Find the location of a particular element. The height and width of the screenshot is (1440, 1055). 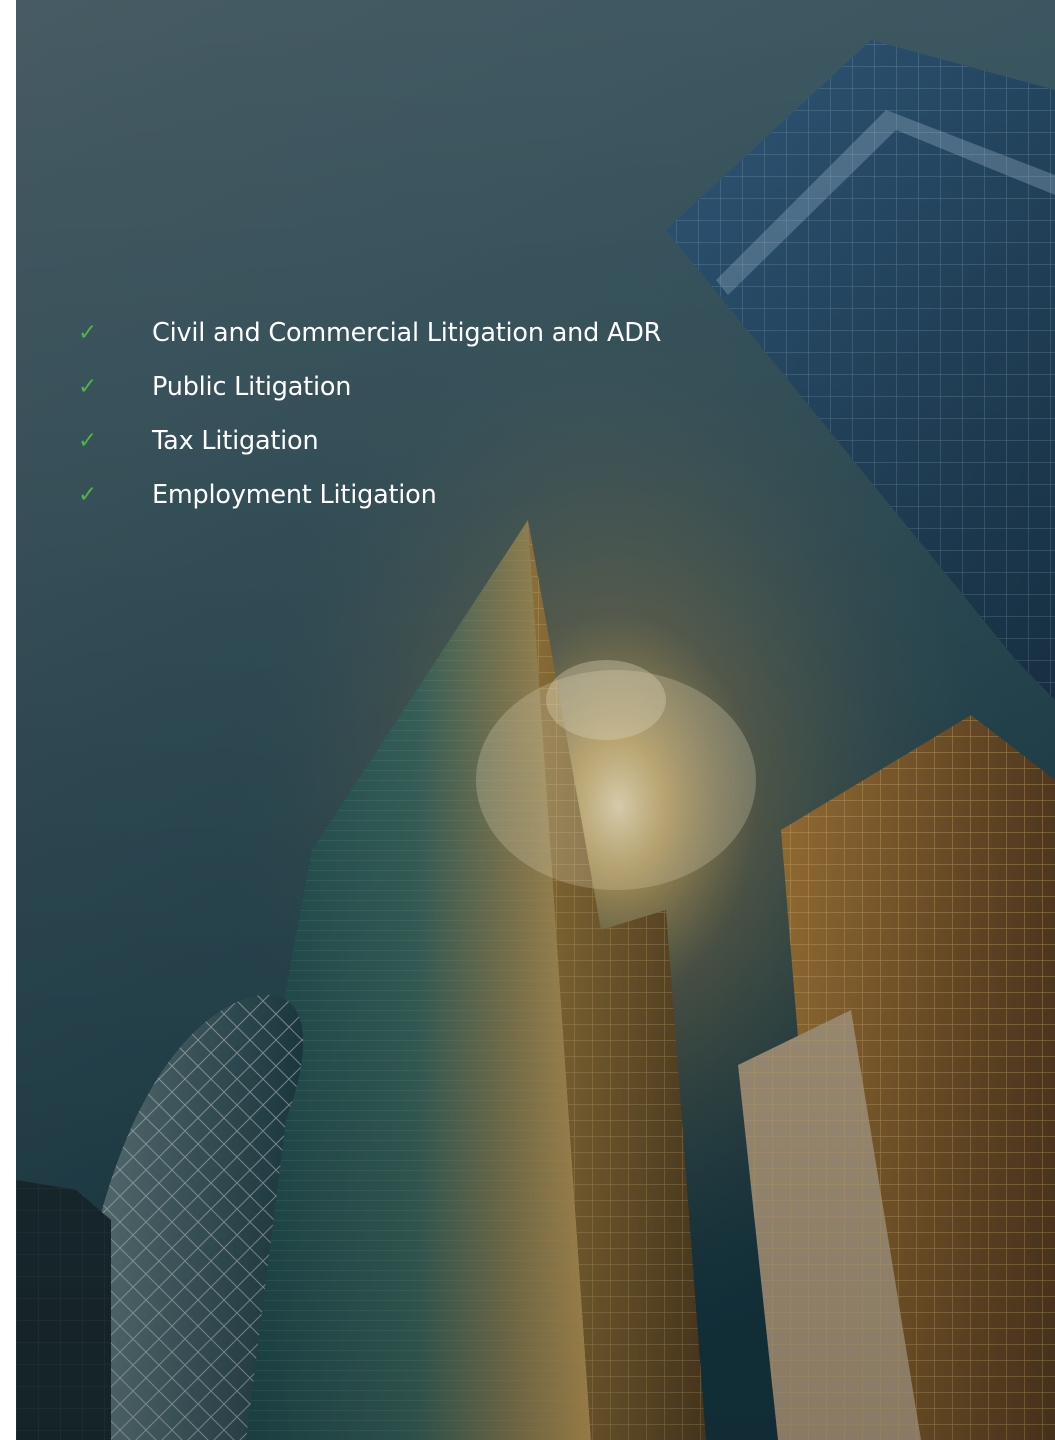

service-label: Tax Litigation is located at coordinates (235, 441).